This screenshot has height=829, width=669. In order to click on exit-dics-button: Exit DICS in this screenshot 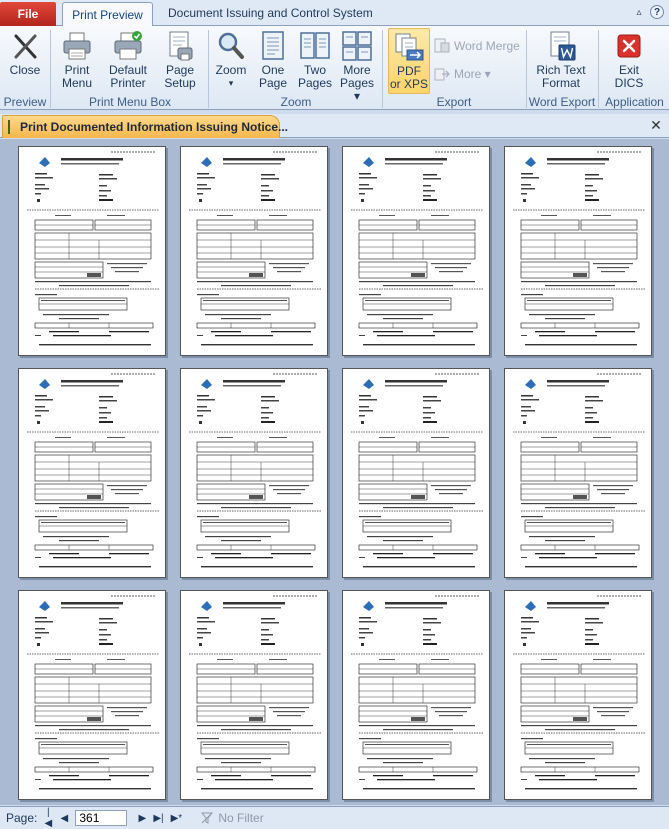, I will do `click(629, 61)`.